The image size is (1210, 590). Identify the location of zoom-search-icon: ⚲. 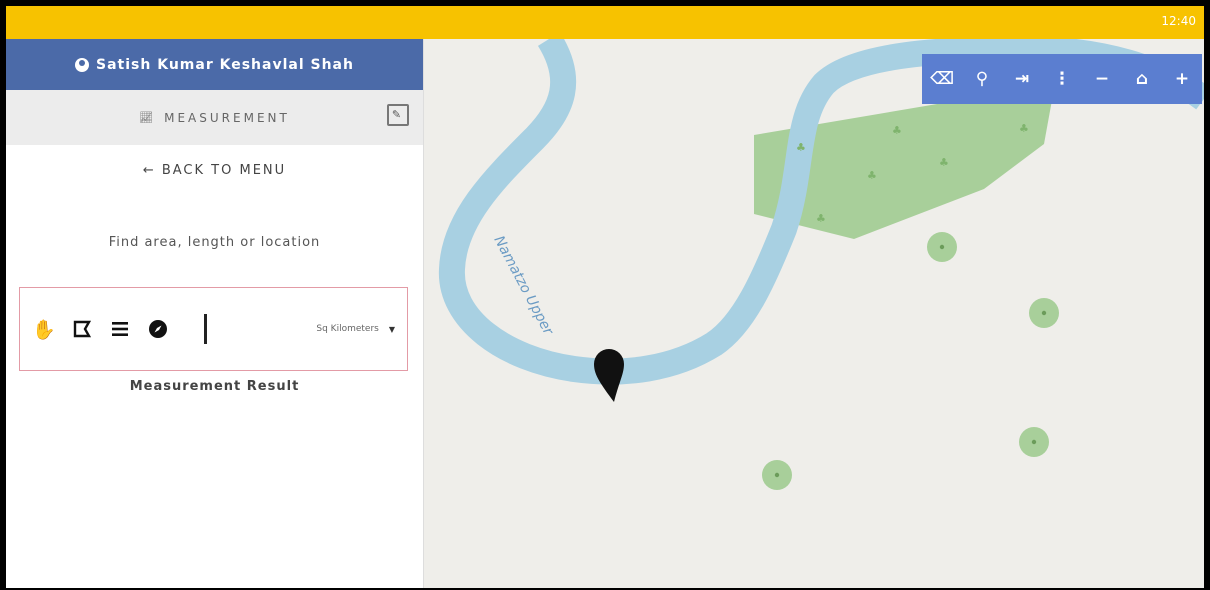
(982, 79).